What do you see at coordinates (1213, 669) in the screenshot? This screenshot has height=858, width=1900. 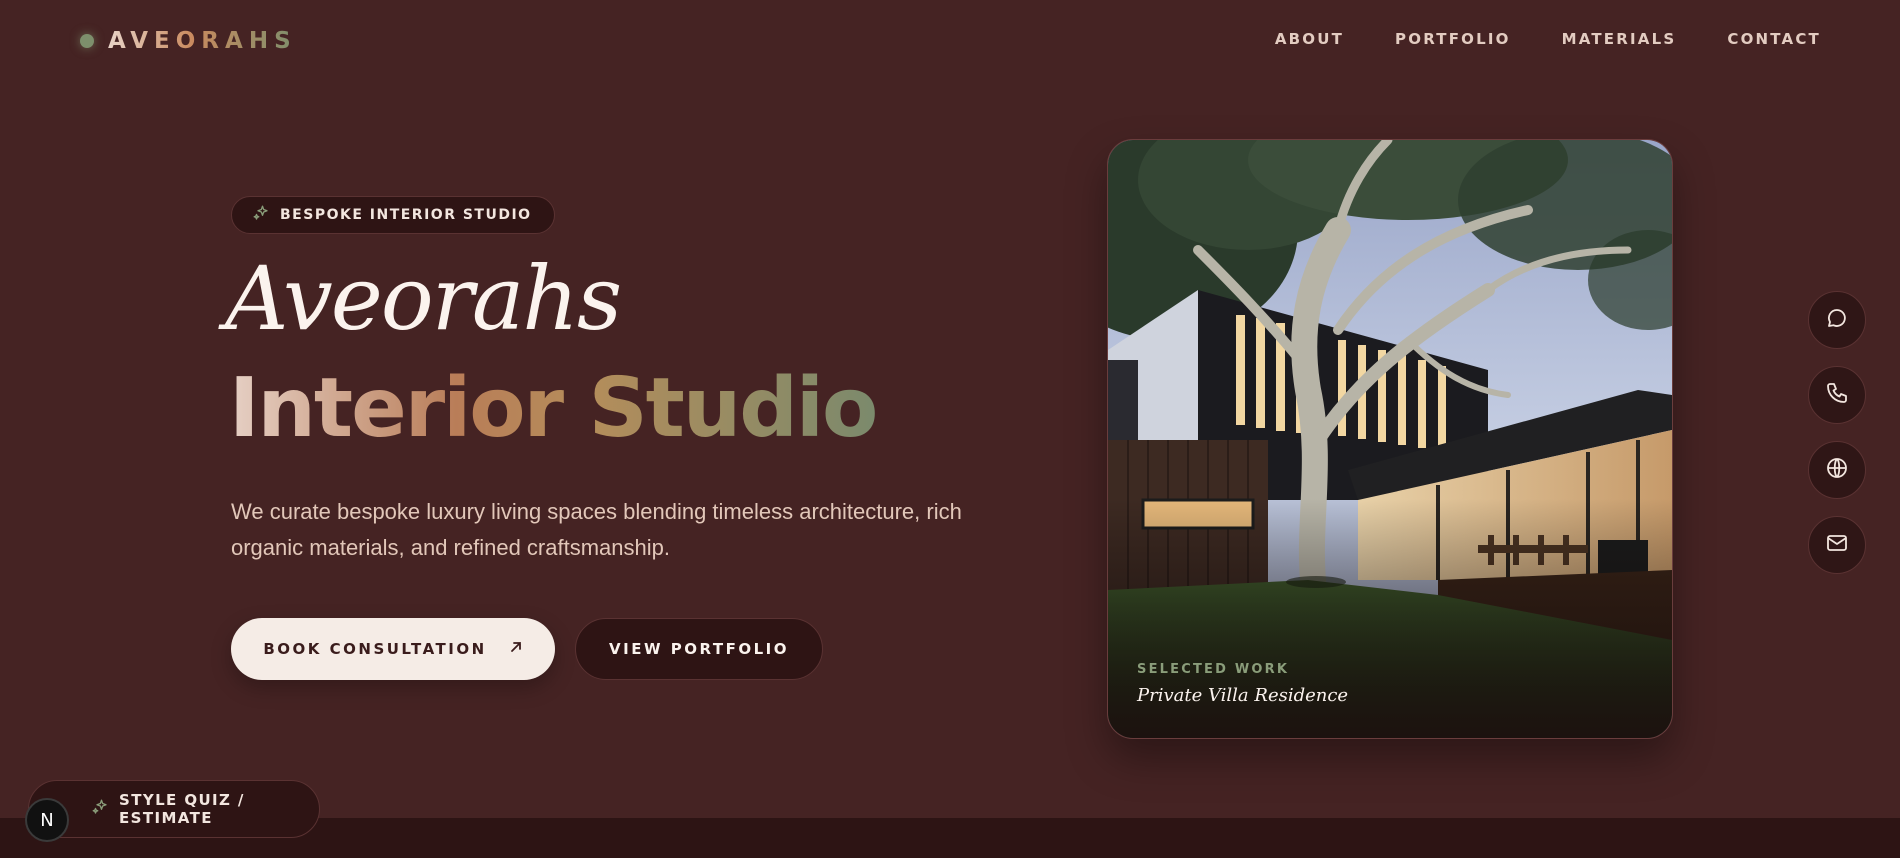 I see `card-kicker: SELECTED WORK` at bounding box center [1213, 669].